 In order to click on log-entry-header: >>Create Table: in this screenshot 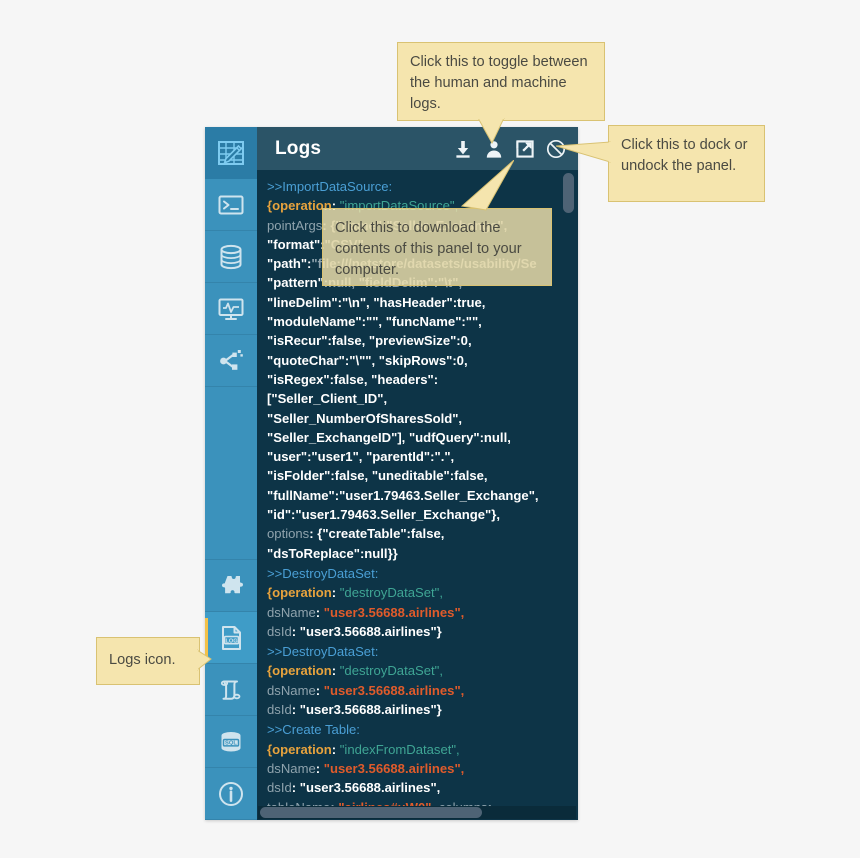, I will do `click(313, 730)`.